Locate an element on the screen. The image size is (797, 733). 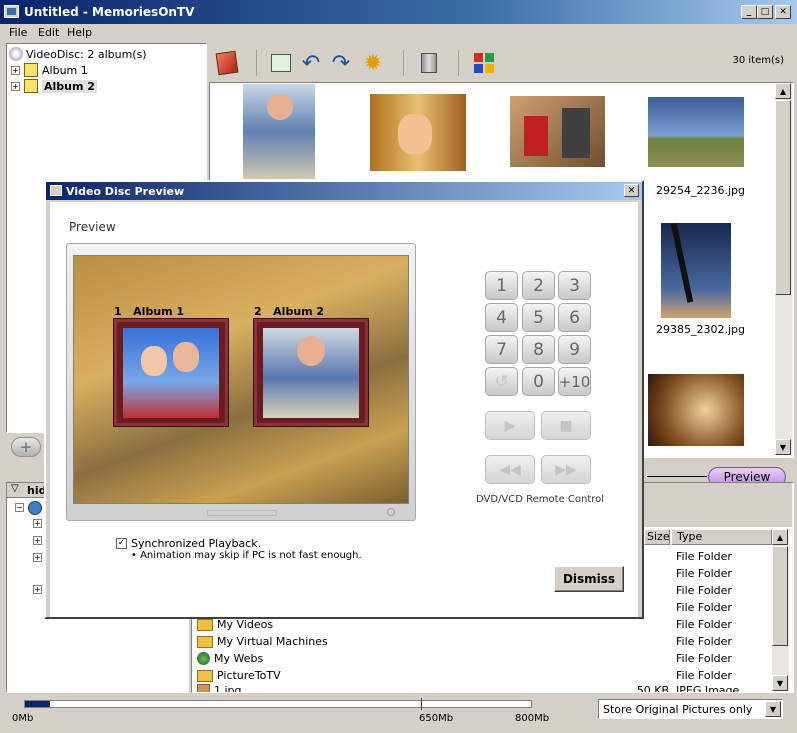
toolbar: 30 item(s) is located at coordinates (501, 62).